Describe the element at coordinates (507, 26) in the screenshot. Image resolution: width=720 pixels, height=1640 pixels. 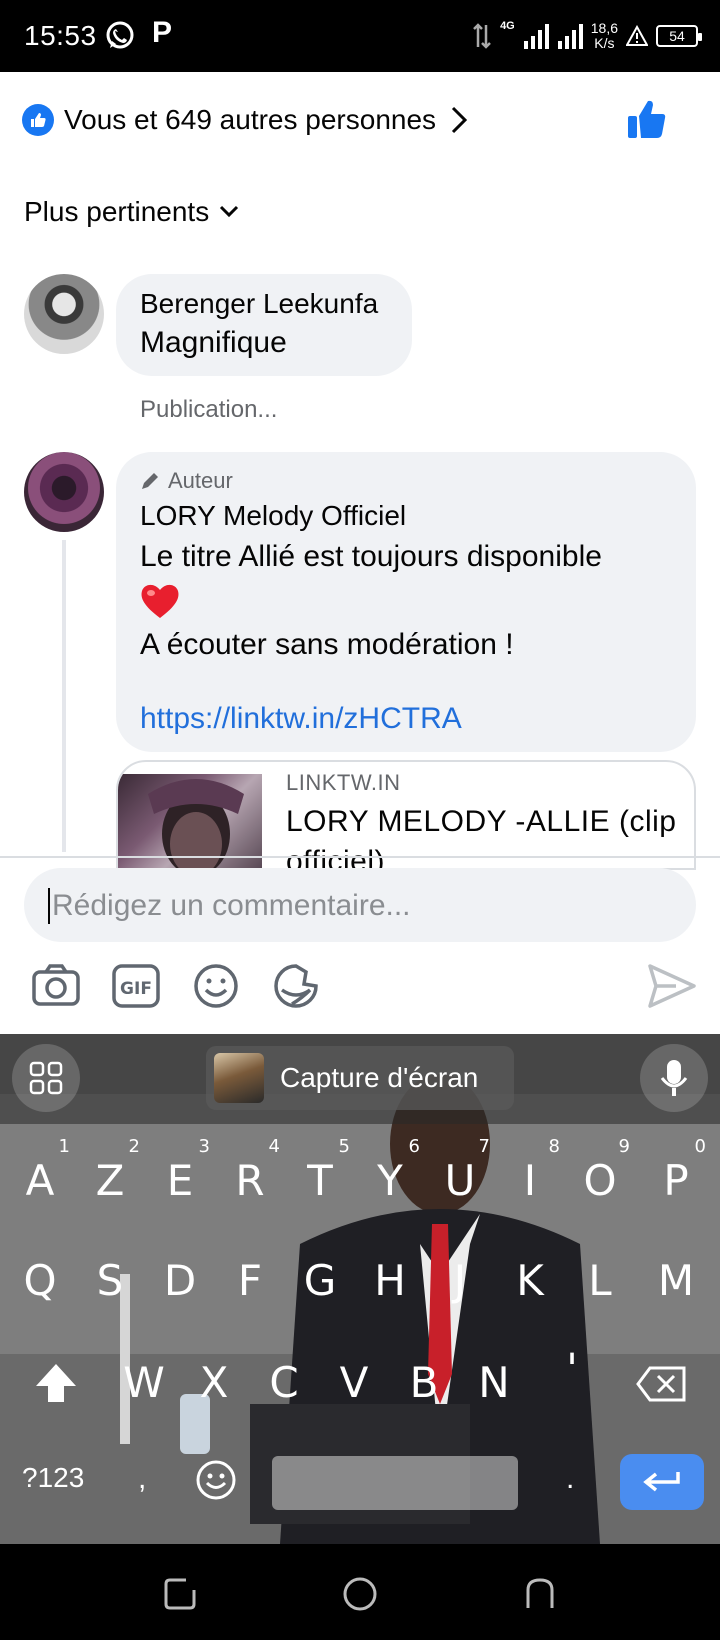
I see `network-type: 4G` at that location.